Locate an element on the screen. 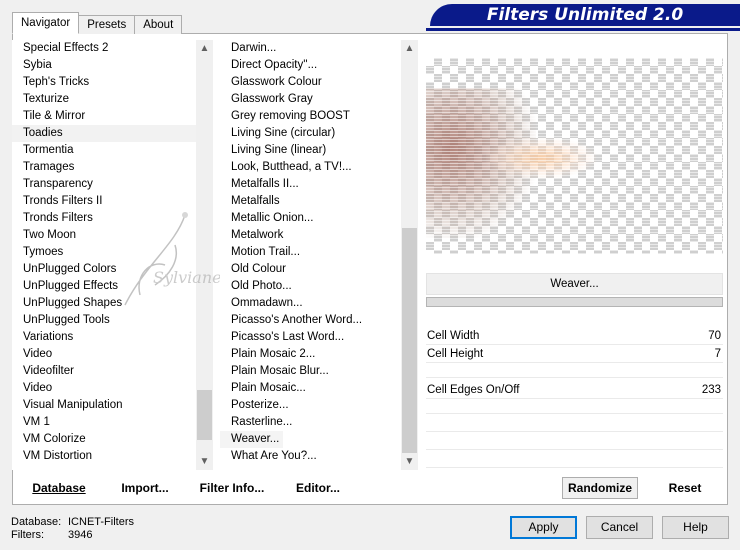 The width and height of the screenshot is (740, 550). filters-label: Filters: is located at coordinates (27, 535).